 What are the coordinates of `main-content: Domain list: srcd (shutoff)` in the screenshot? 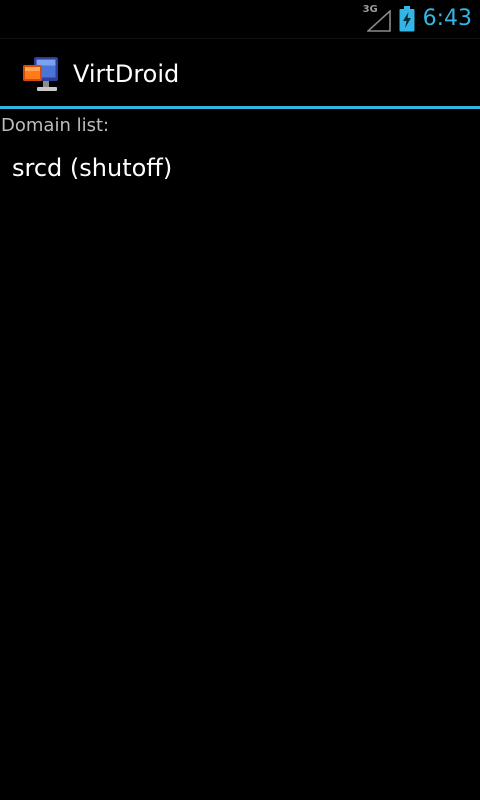 It's located at (240, 152).